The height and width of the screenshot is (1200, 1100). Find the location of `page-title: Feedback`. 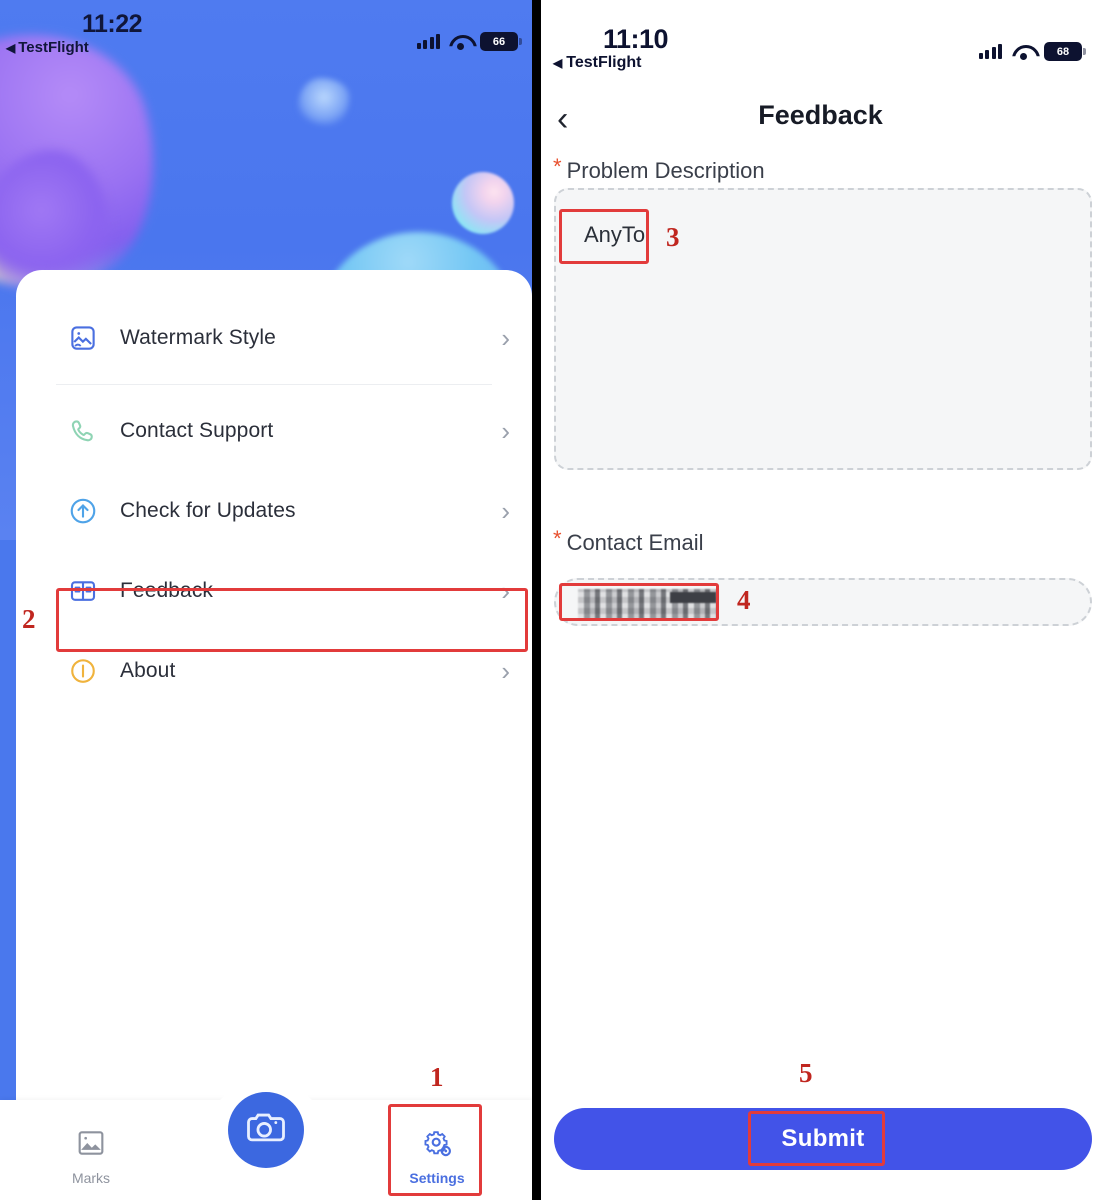

page-title: Feedback is located at coordinates (820, 115).